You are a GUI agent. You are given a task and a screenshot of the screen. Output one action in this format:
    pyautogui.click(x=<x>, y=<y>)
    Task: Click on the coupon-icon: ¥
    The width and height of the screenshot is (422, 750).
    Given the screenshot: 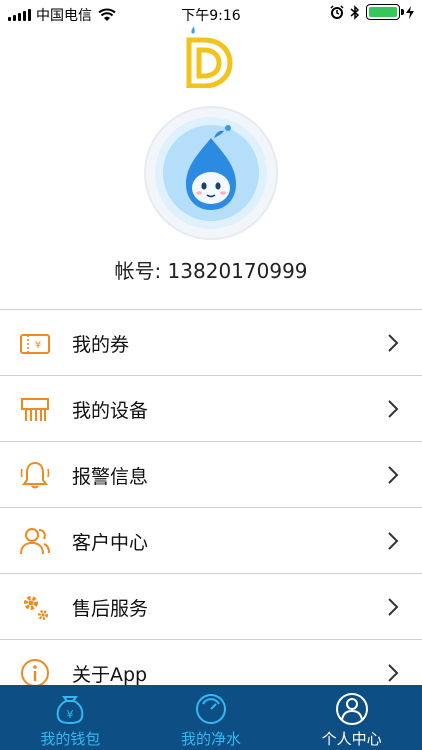 What is the action you would take?
    pyautogui.click(x=35, y=343)
    